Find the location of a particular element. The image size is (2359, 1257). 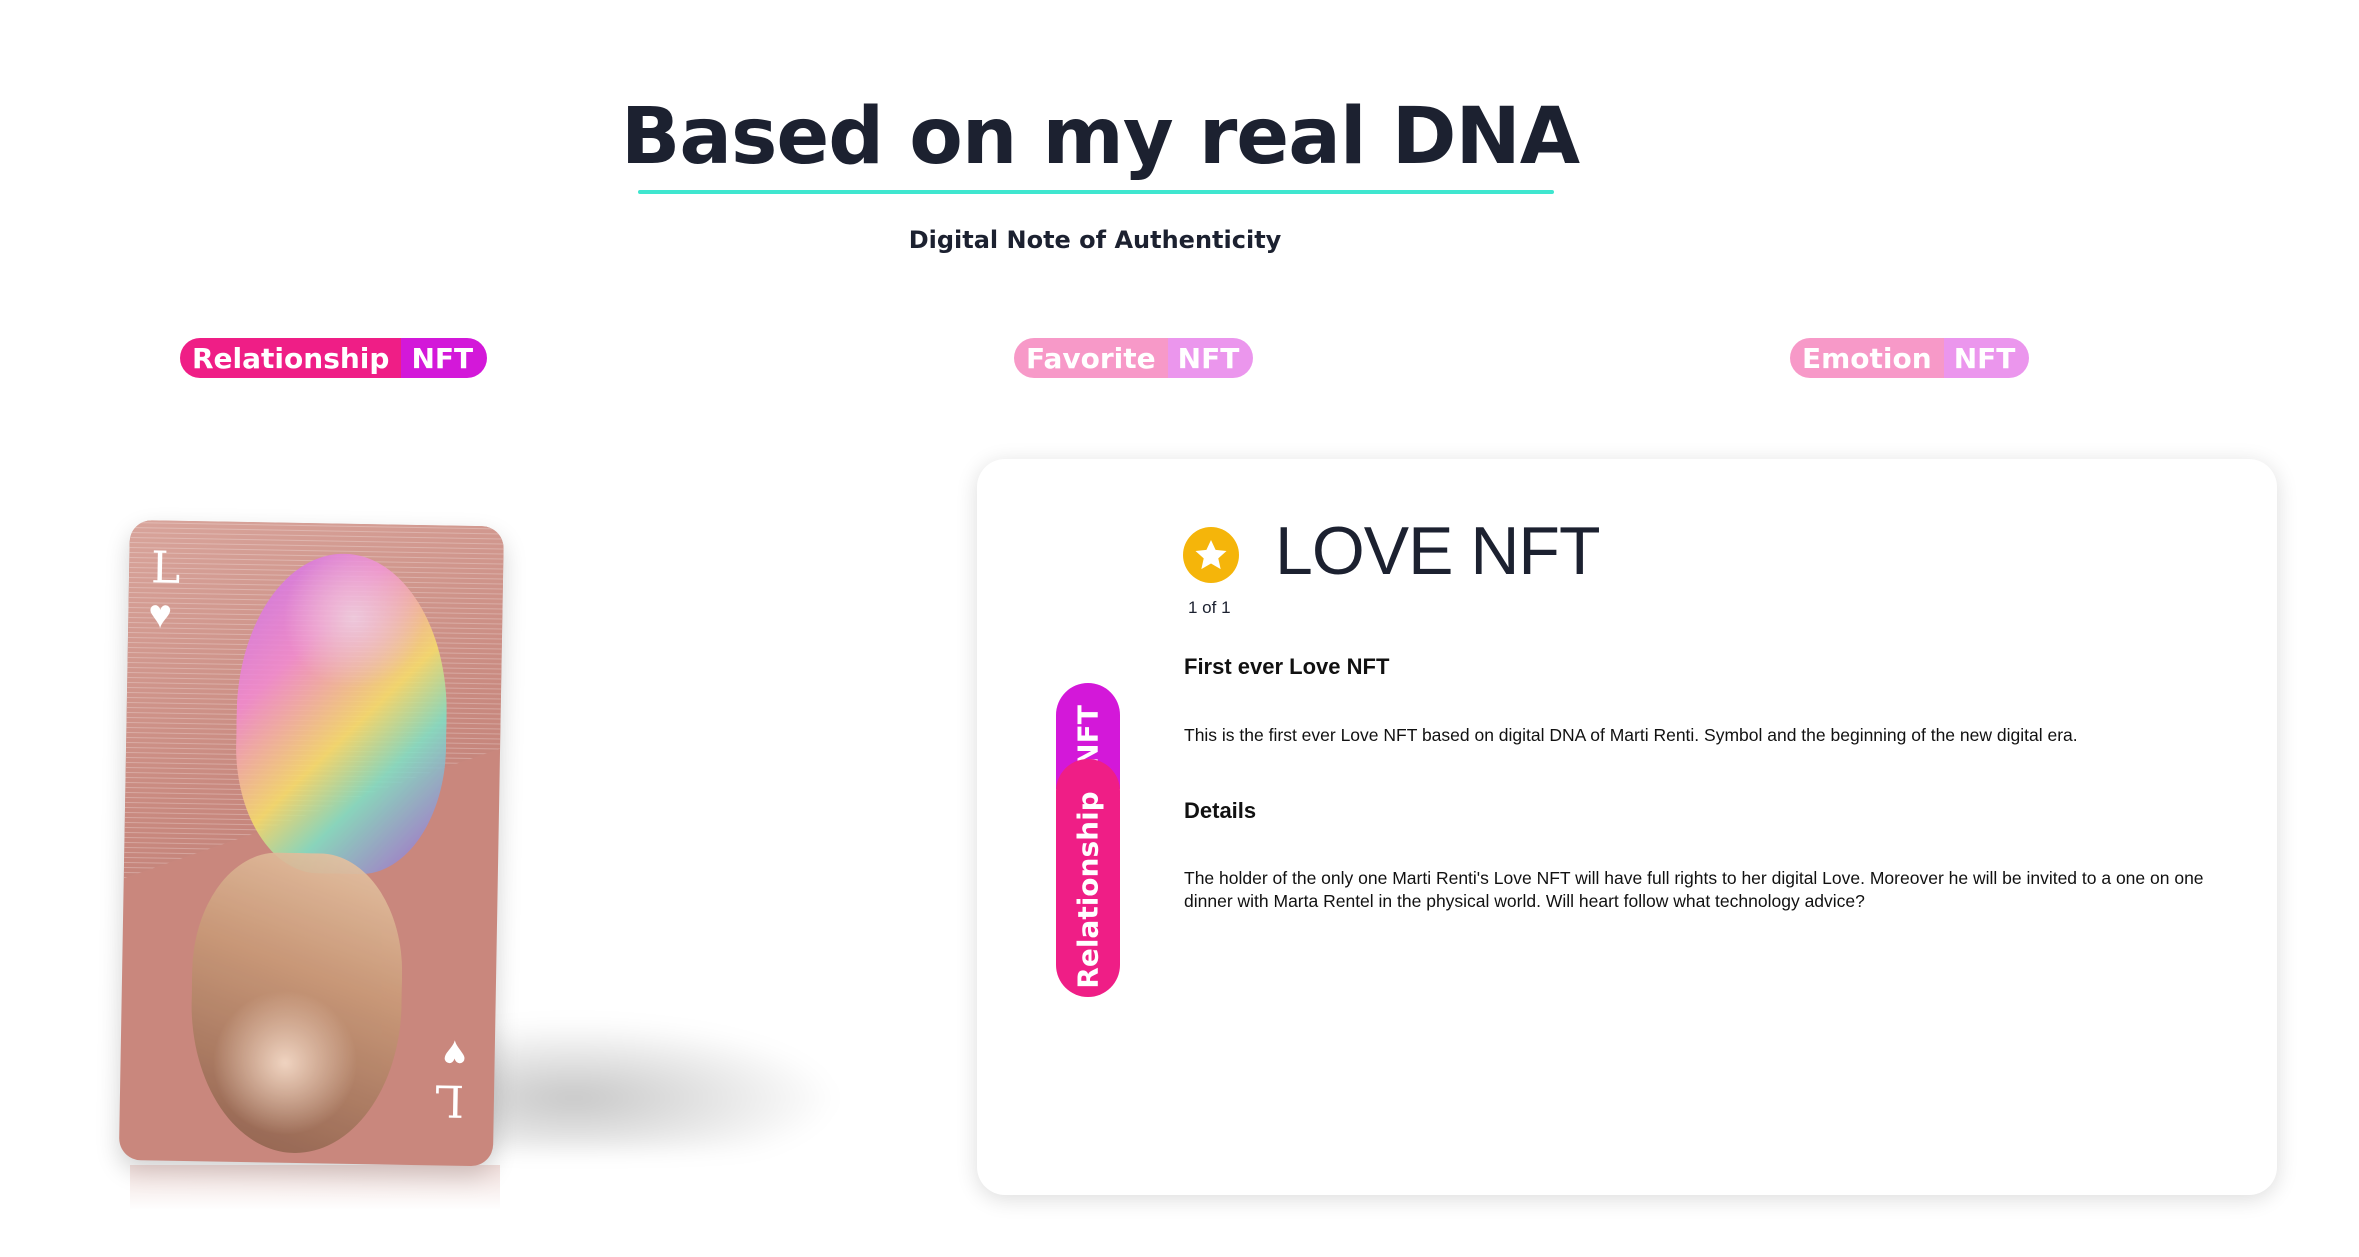

title-underline is located at coordinates (1096, 192).